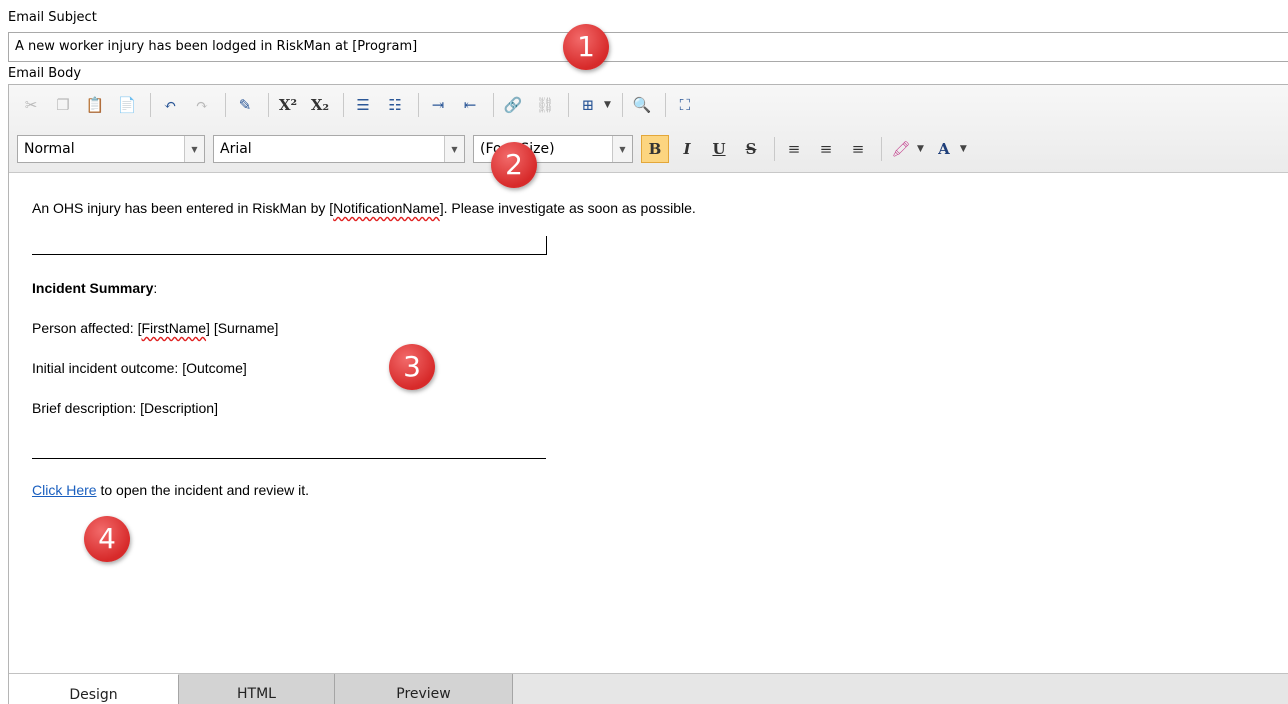 The width and height of the screenshot is (1288, 704). Describe the element at coordinates (288, 105) in the screenshot. I see `superscript-icon: X²` at that location.